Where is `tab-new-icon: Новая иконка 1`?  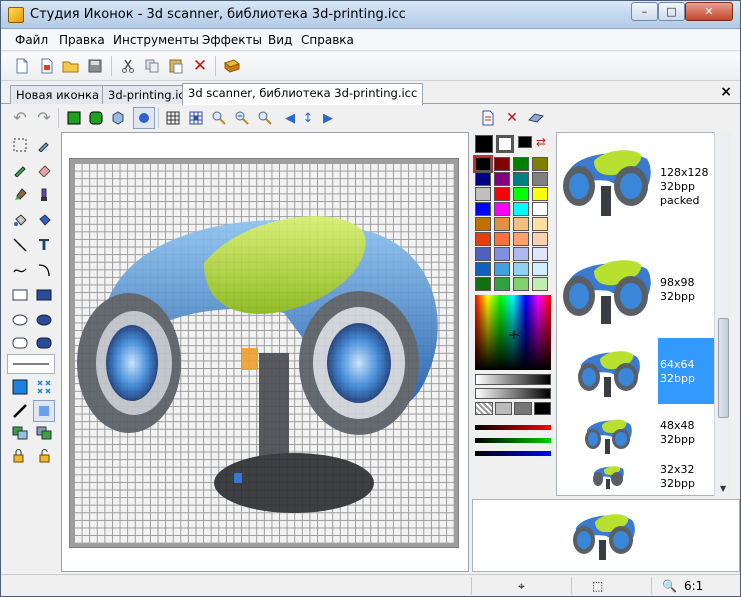
tab-new-icon: Новая иконка 1 is located at coordinates (63, 94).